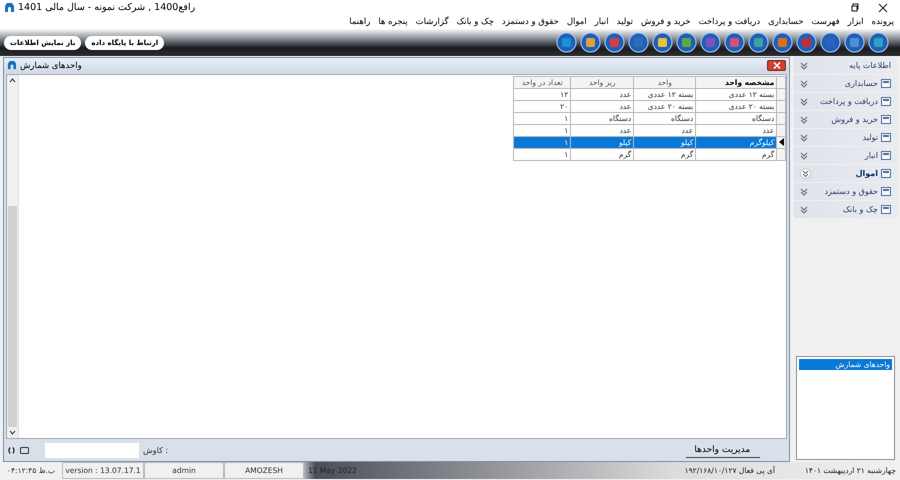 This screenshot has height=480, width=900. I want to click on restore-icon, so click(855, 7).